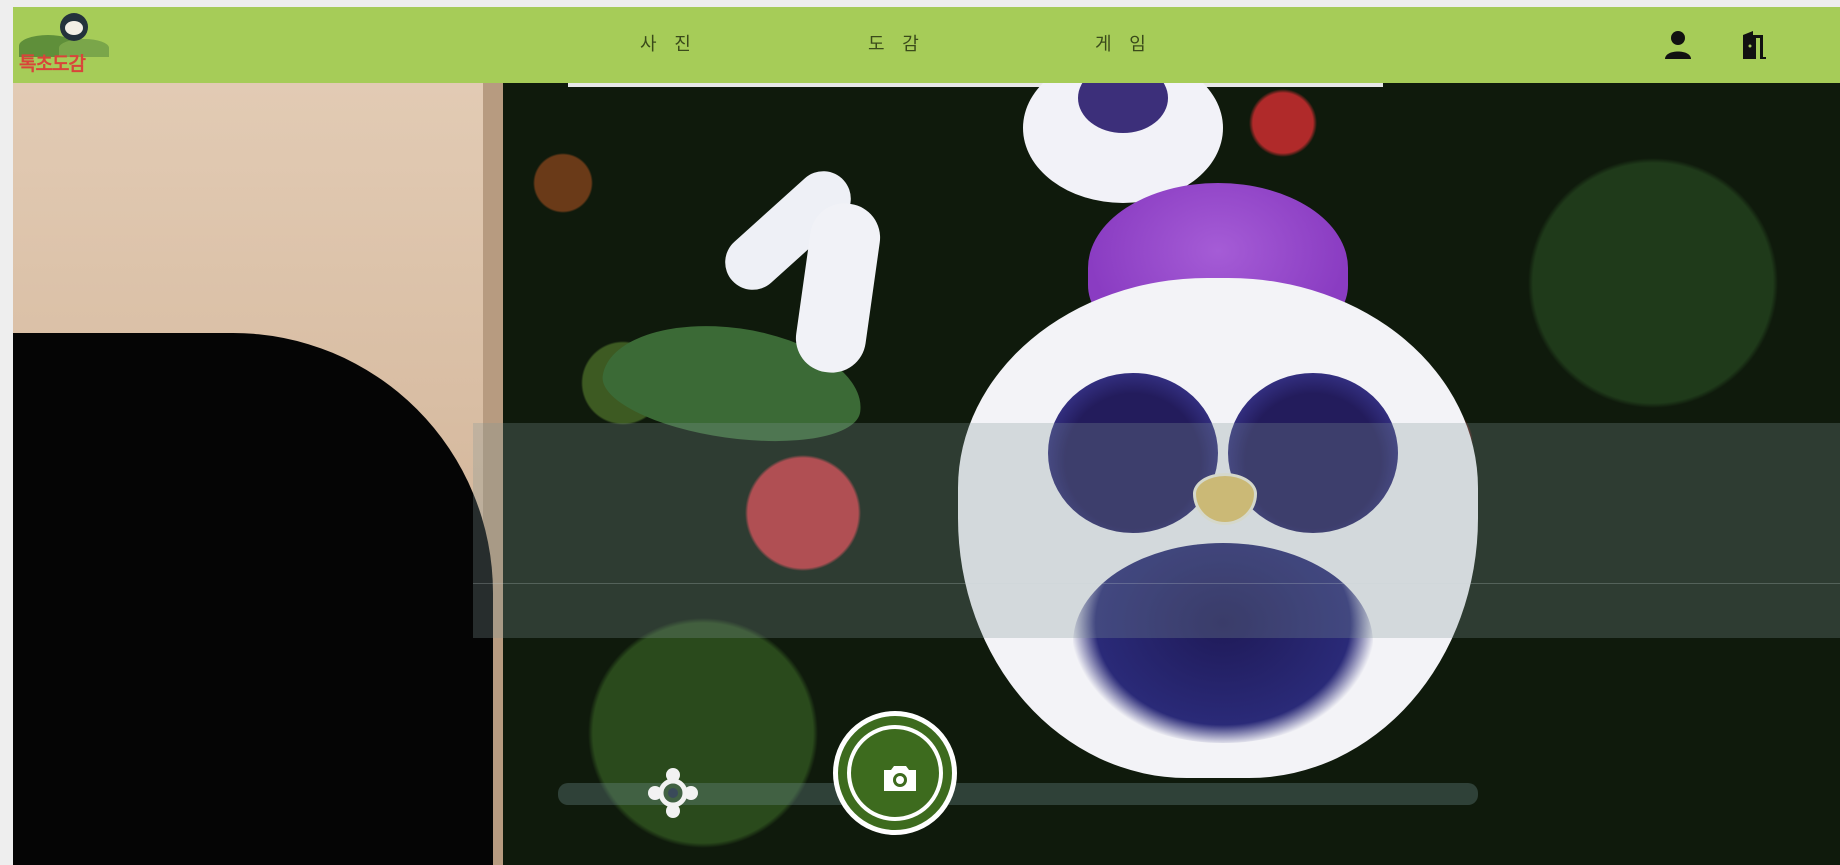 This screenshot has width=1840, height=865. Describe the element at coordinates (66, 44) in the screenshot. I see `app-logo: 톡초도감` at that location.